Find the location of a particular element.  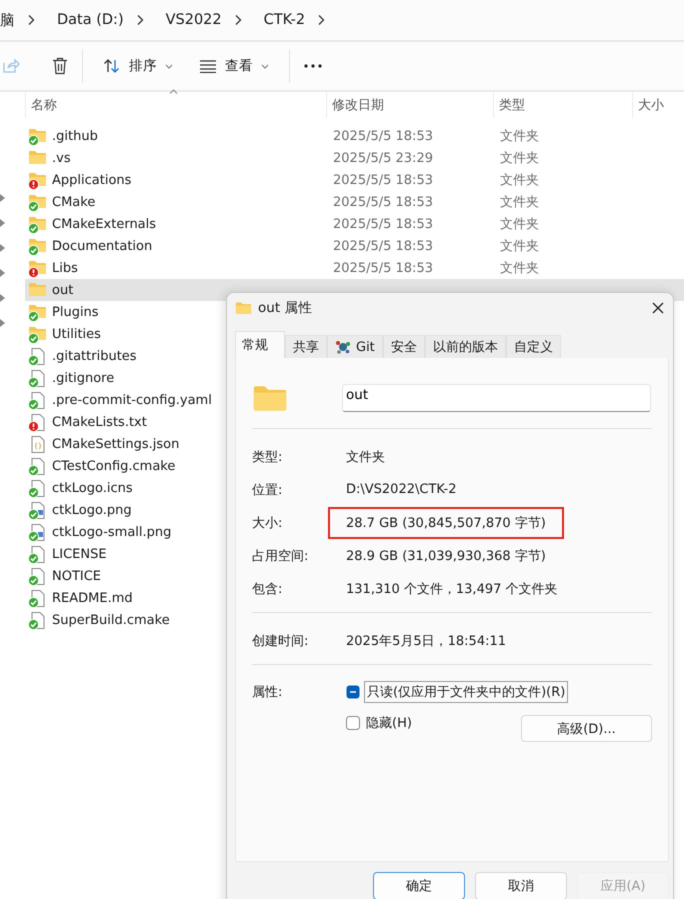

file-name: CMakeLists.txt is located at coordinates (99, 422).